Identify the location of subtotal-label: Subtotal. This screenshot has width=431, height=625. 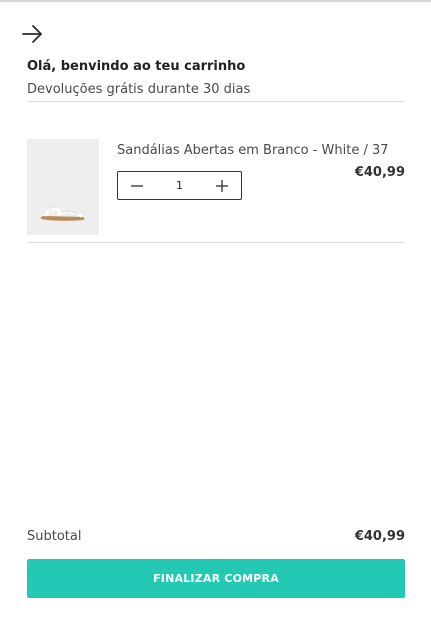
(54, 536).